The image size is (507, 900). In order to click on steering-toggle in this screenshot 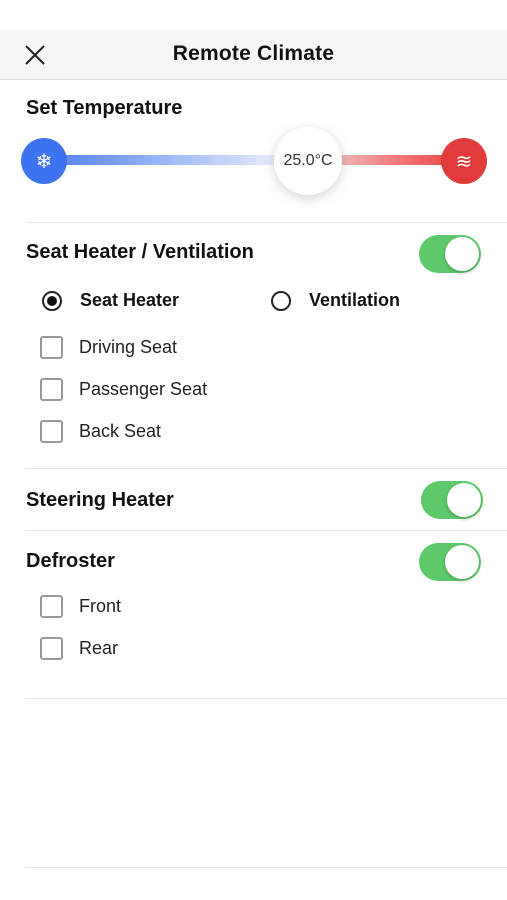, I will do `click(452, 500)`.